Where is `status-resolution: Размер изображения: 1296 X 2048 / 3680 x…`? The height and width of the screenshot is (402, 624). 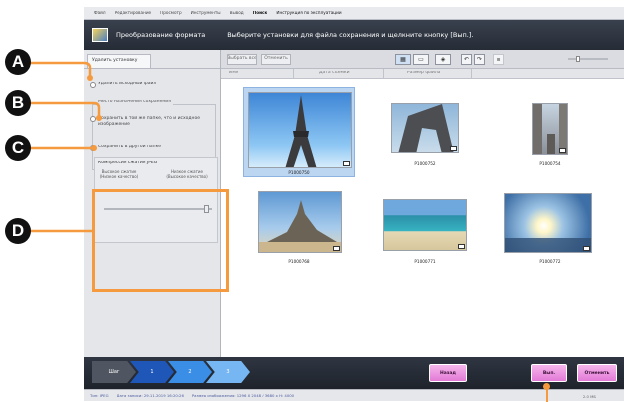 status-resolution: Размер изображения: 1296 X 2048 / 3680 x… is located at coordinates (243, 395).